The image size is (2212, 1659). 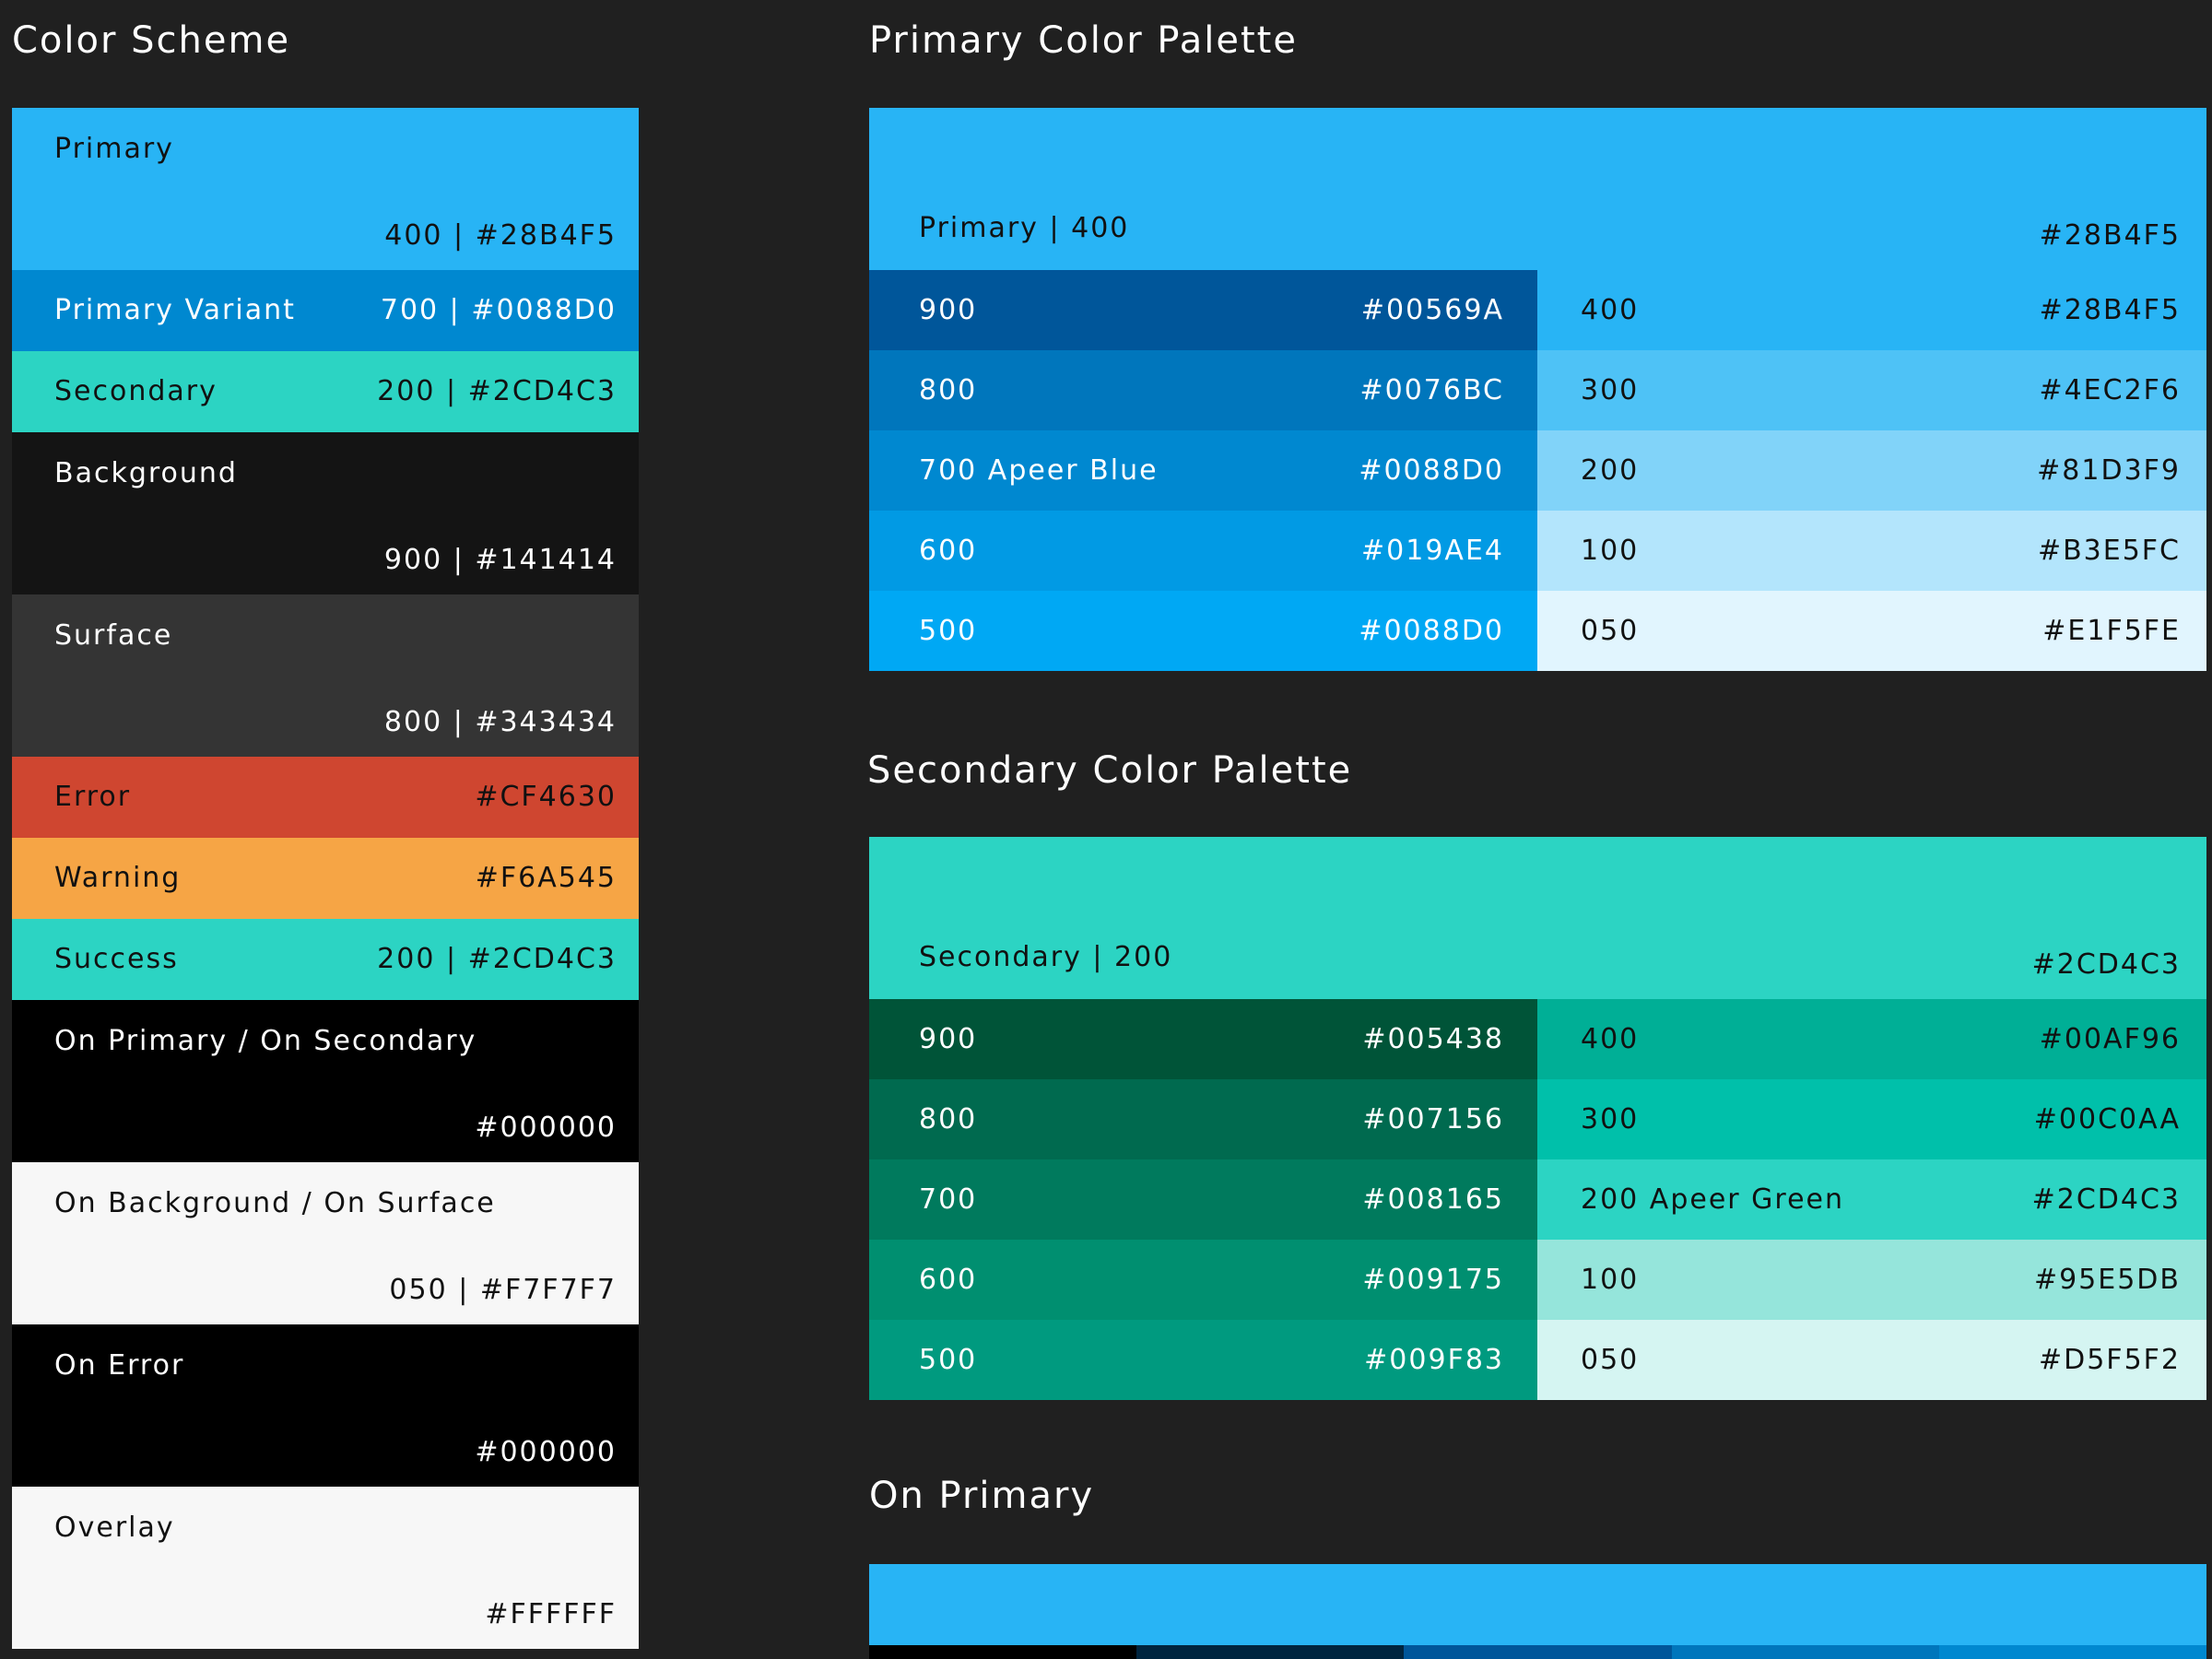 What do you see at coordinates (325, 878) in the screenshot?
I see `swatch-warning: Warning #F6A545` at bounding box center [325, 878].